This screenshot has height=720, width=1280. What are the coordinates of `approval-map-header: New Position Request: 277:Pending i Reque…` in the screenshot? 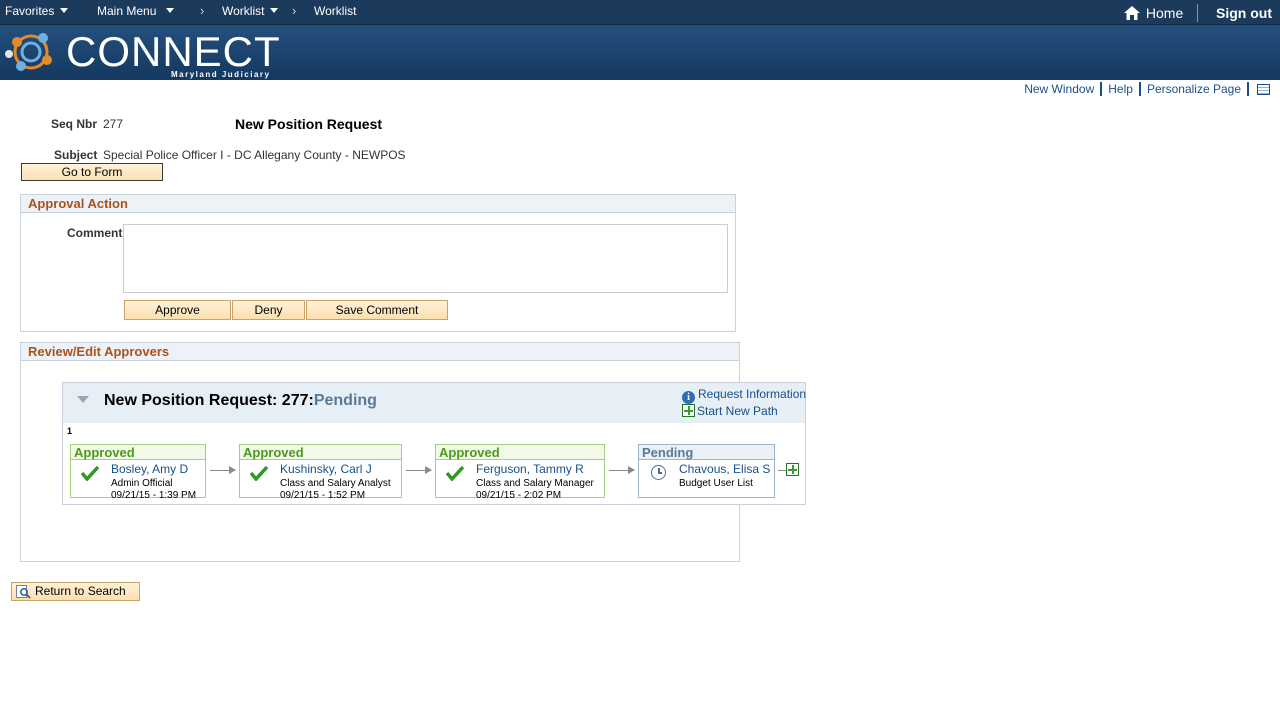 It's located at (434, 403).